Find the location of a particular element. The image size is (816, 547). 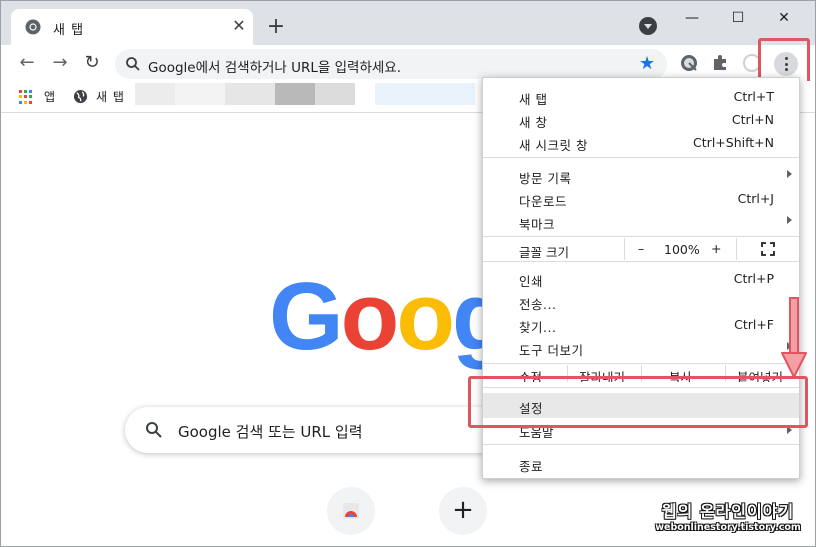

menu-zoom-row: 글꼴 크기 – 100% + is located at coordinates (641, 249).